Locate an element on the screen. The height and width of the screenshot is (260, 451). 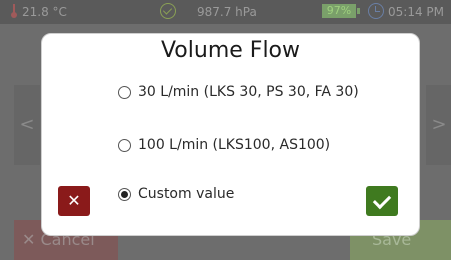
option-custom-value: Custom value is located at coordinates (176, 194).